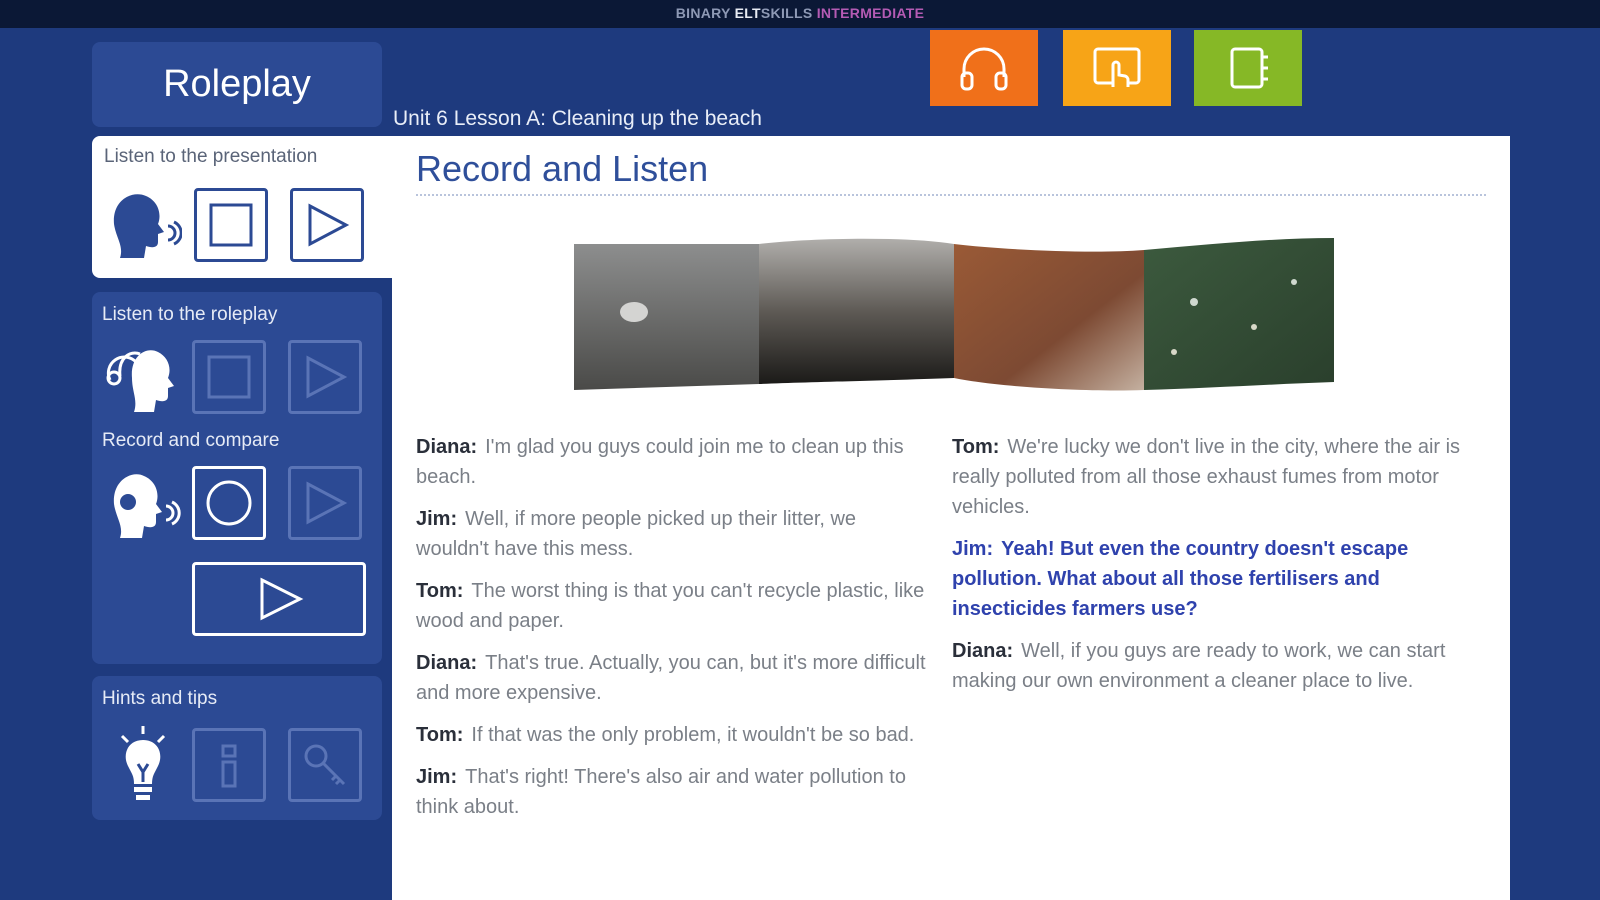 The image size is (1600, 900). What do you see at coordinates (870, 13) in the screenshot?
I see `brand-part-level: INTERMEDIATE` at bounding box center [870, 13].